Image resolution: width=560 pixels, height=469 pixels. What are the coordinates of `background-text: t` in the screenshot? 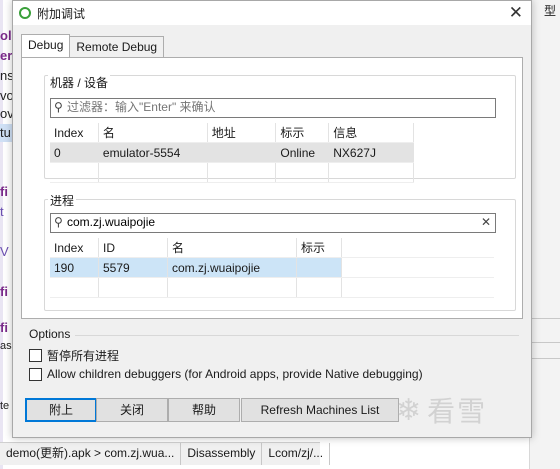 It's located at (2, 211).